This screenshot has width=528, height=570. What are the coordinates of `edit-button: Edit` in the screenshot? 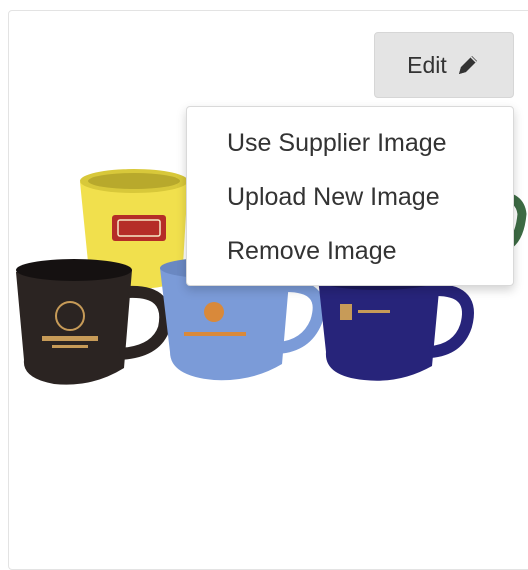 It's located at (444, 65).